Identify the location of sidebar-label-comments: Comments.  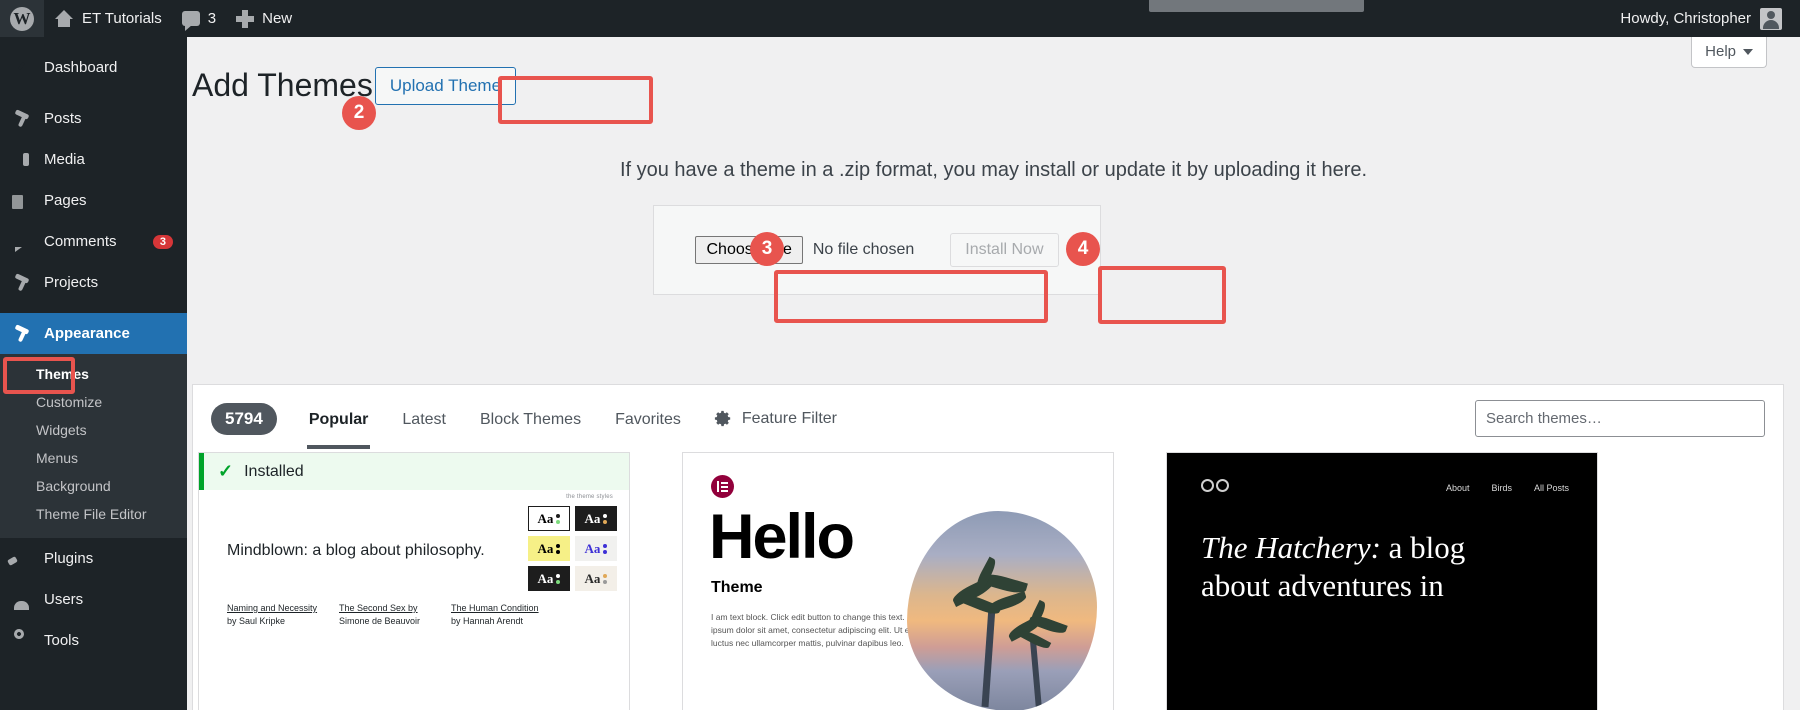
(80, 241).